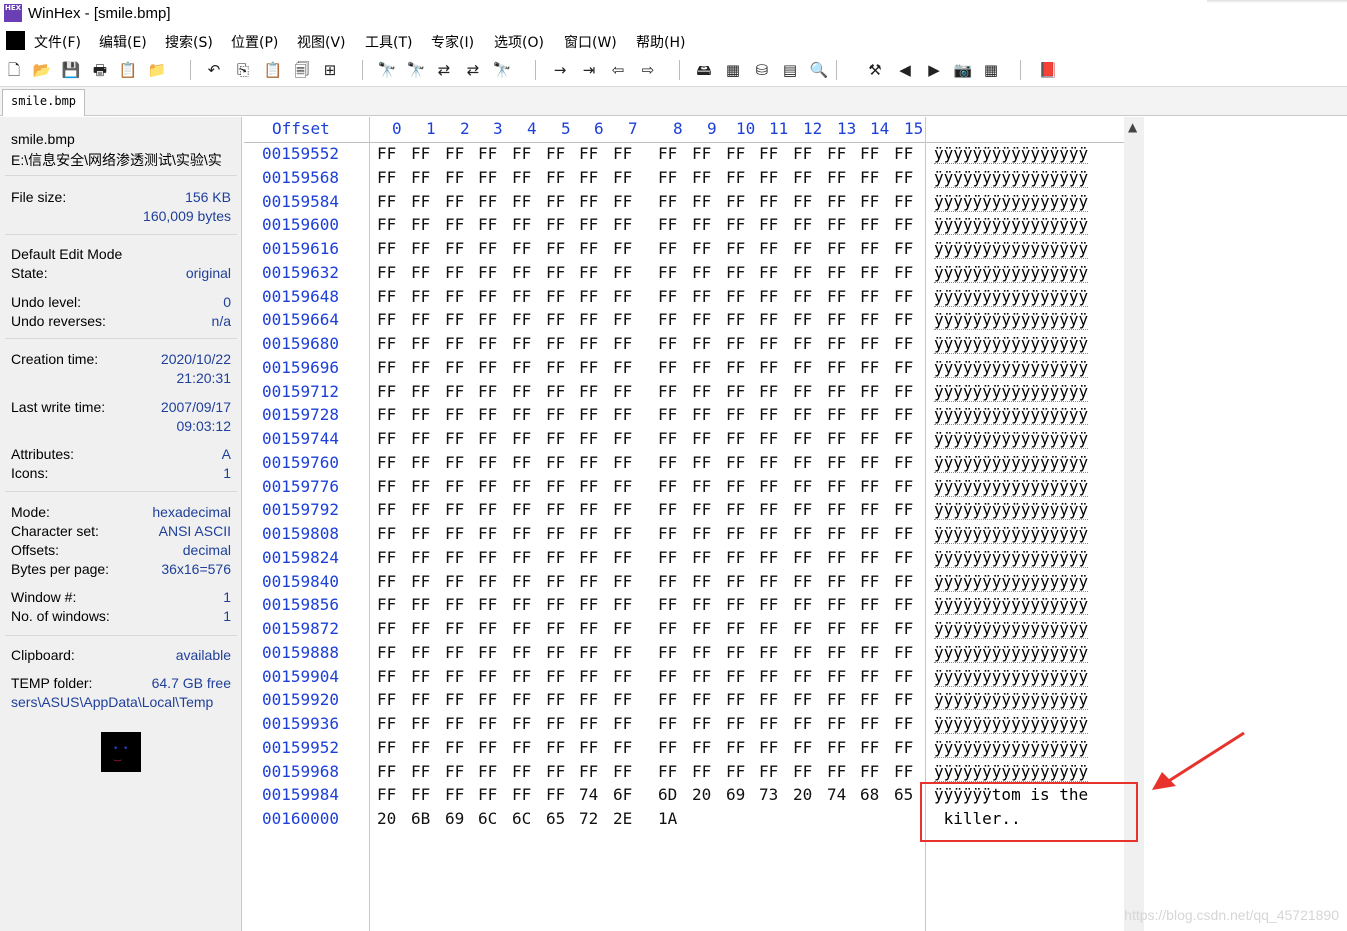  Describe the element at coordinates (14, 70) in the screenshot. I see `new-file-icon: 🗋` at that location.